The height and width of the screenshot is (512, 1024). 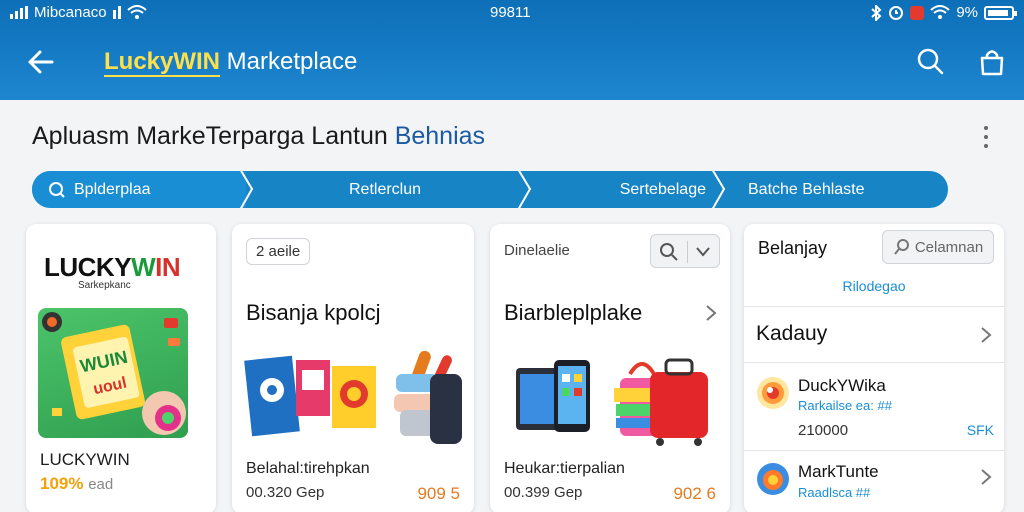 What do you see at coordinates (940, 12) in the screenshot?
I see `wifi-icon-right` at bounding box center [940, 12].